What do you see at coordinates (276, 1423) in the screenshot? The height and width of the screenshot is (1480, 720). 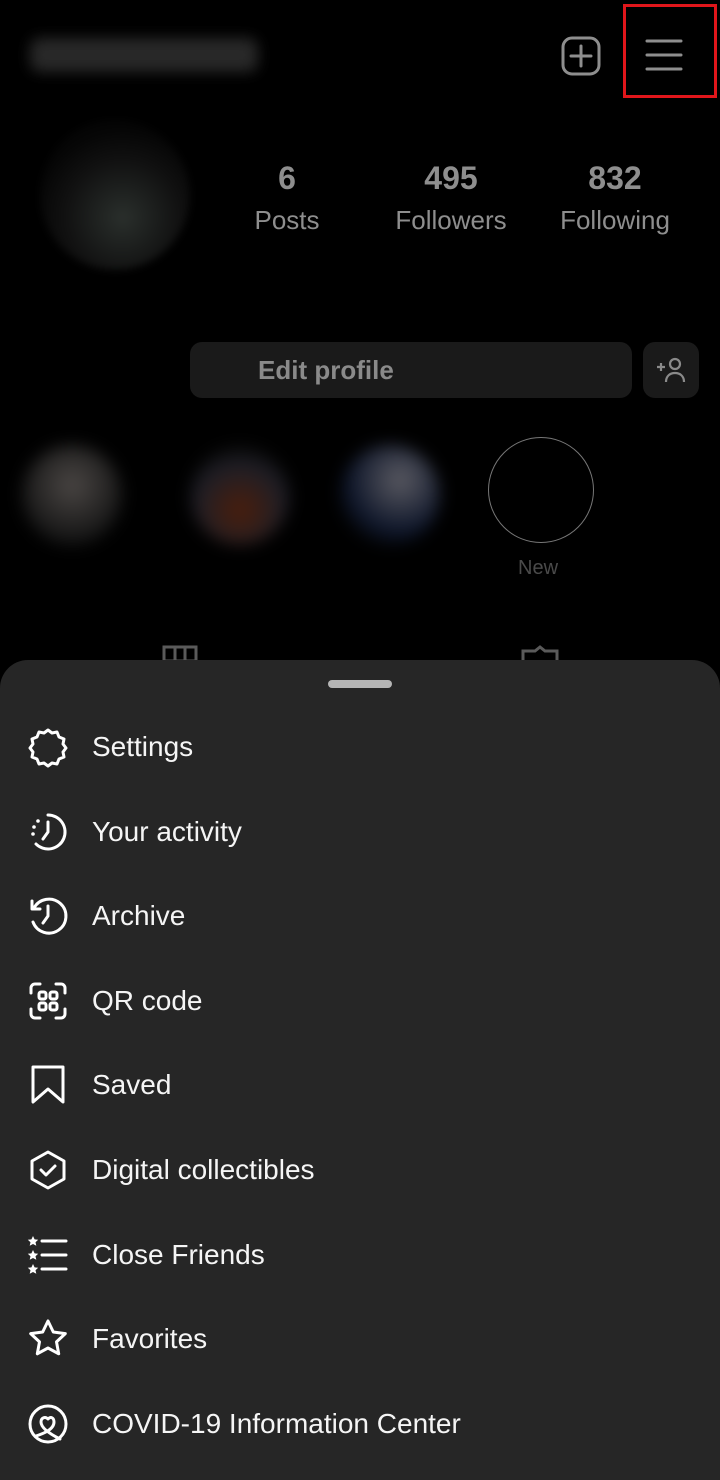 I see `menu-item-label: COVID-19 Information Center` at bounding box center [276, 1423].